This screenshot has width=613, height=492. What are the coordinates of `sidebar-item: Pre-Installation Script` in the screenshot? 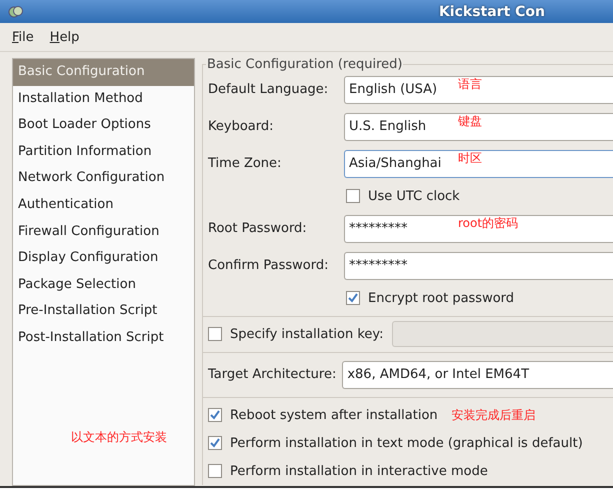 It's located at (103, 311).